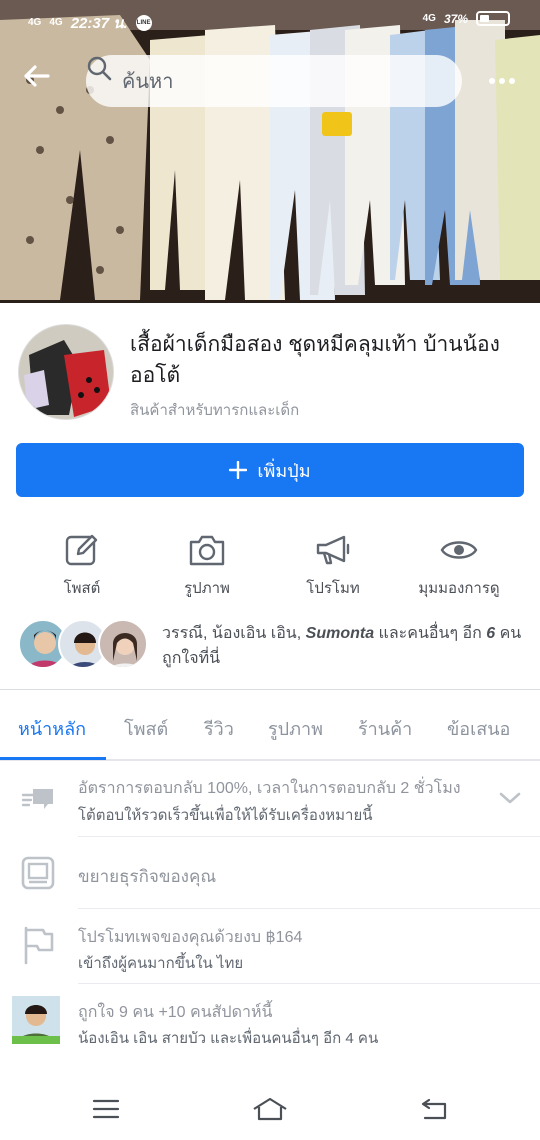  Describe the element at coordinates (161, 963) in the screenshot. I see `promote-hint: เข้าถึงผู้คนมากขึ้นใน ไทย` at that location.